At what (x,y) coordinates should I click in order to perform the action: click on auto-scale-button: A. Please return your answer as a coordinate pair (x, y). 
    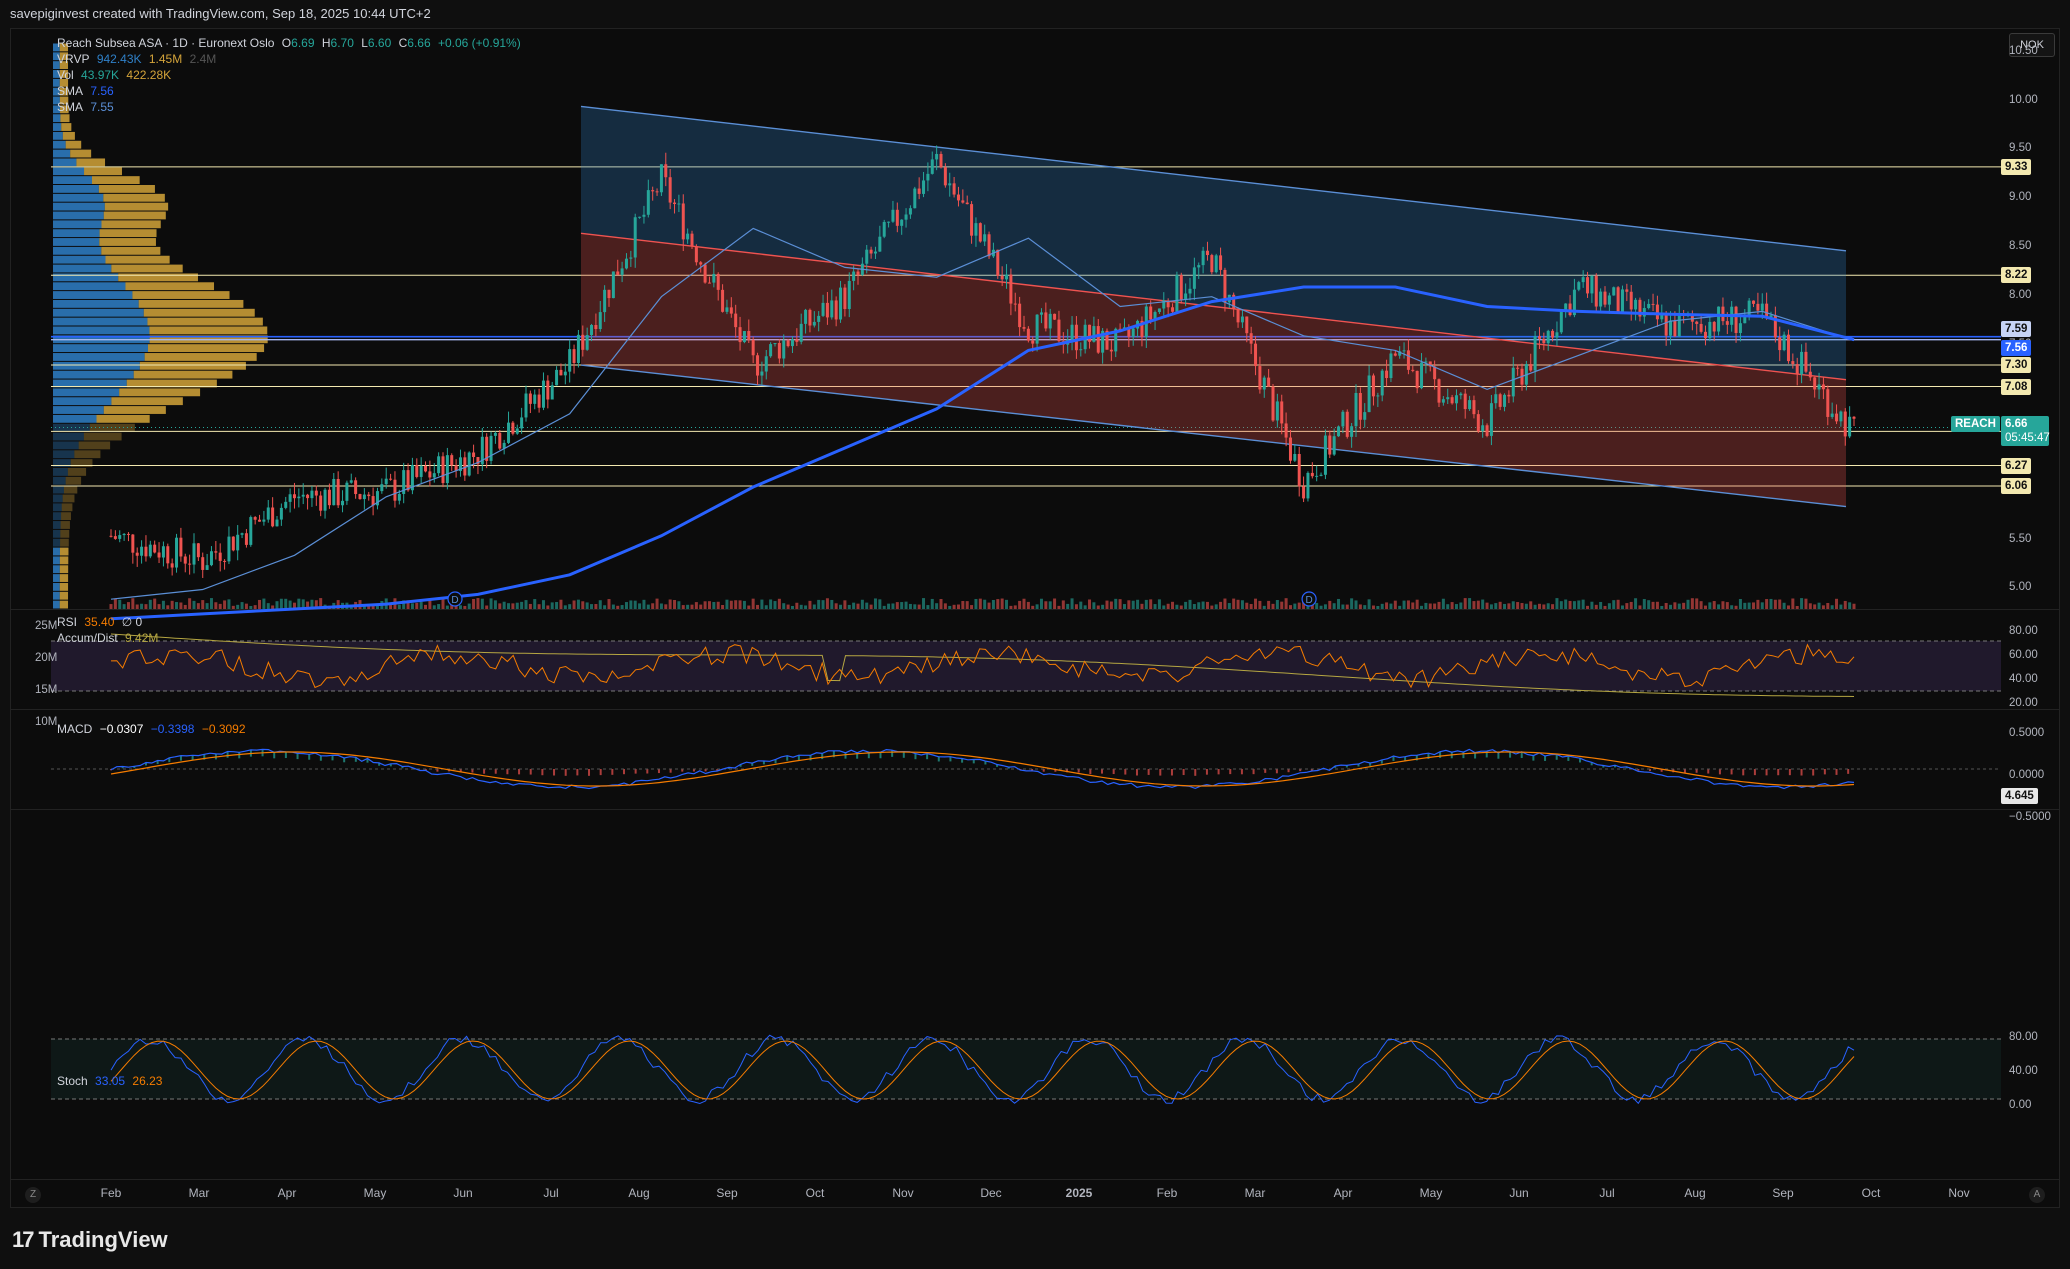
    Looking at the image, I should click on (2037, 1195).